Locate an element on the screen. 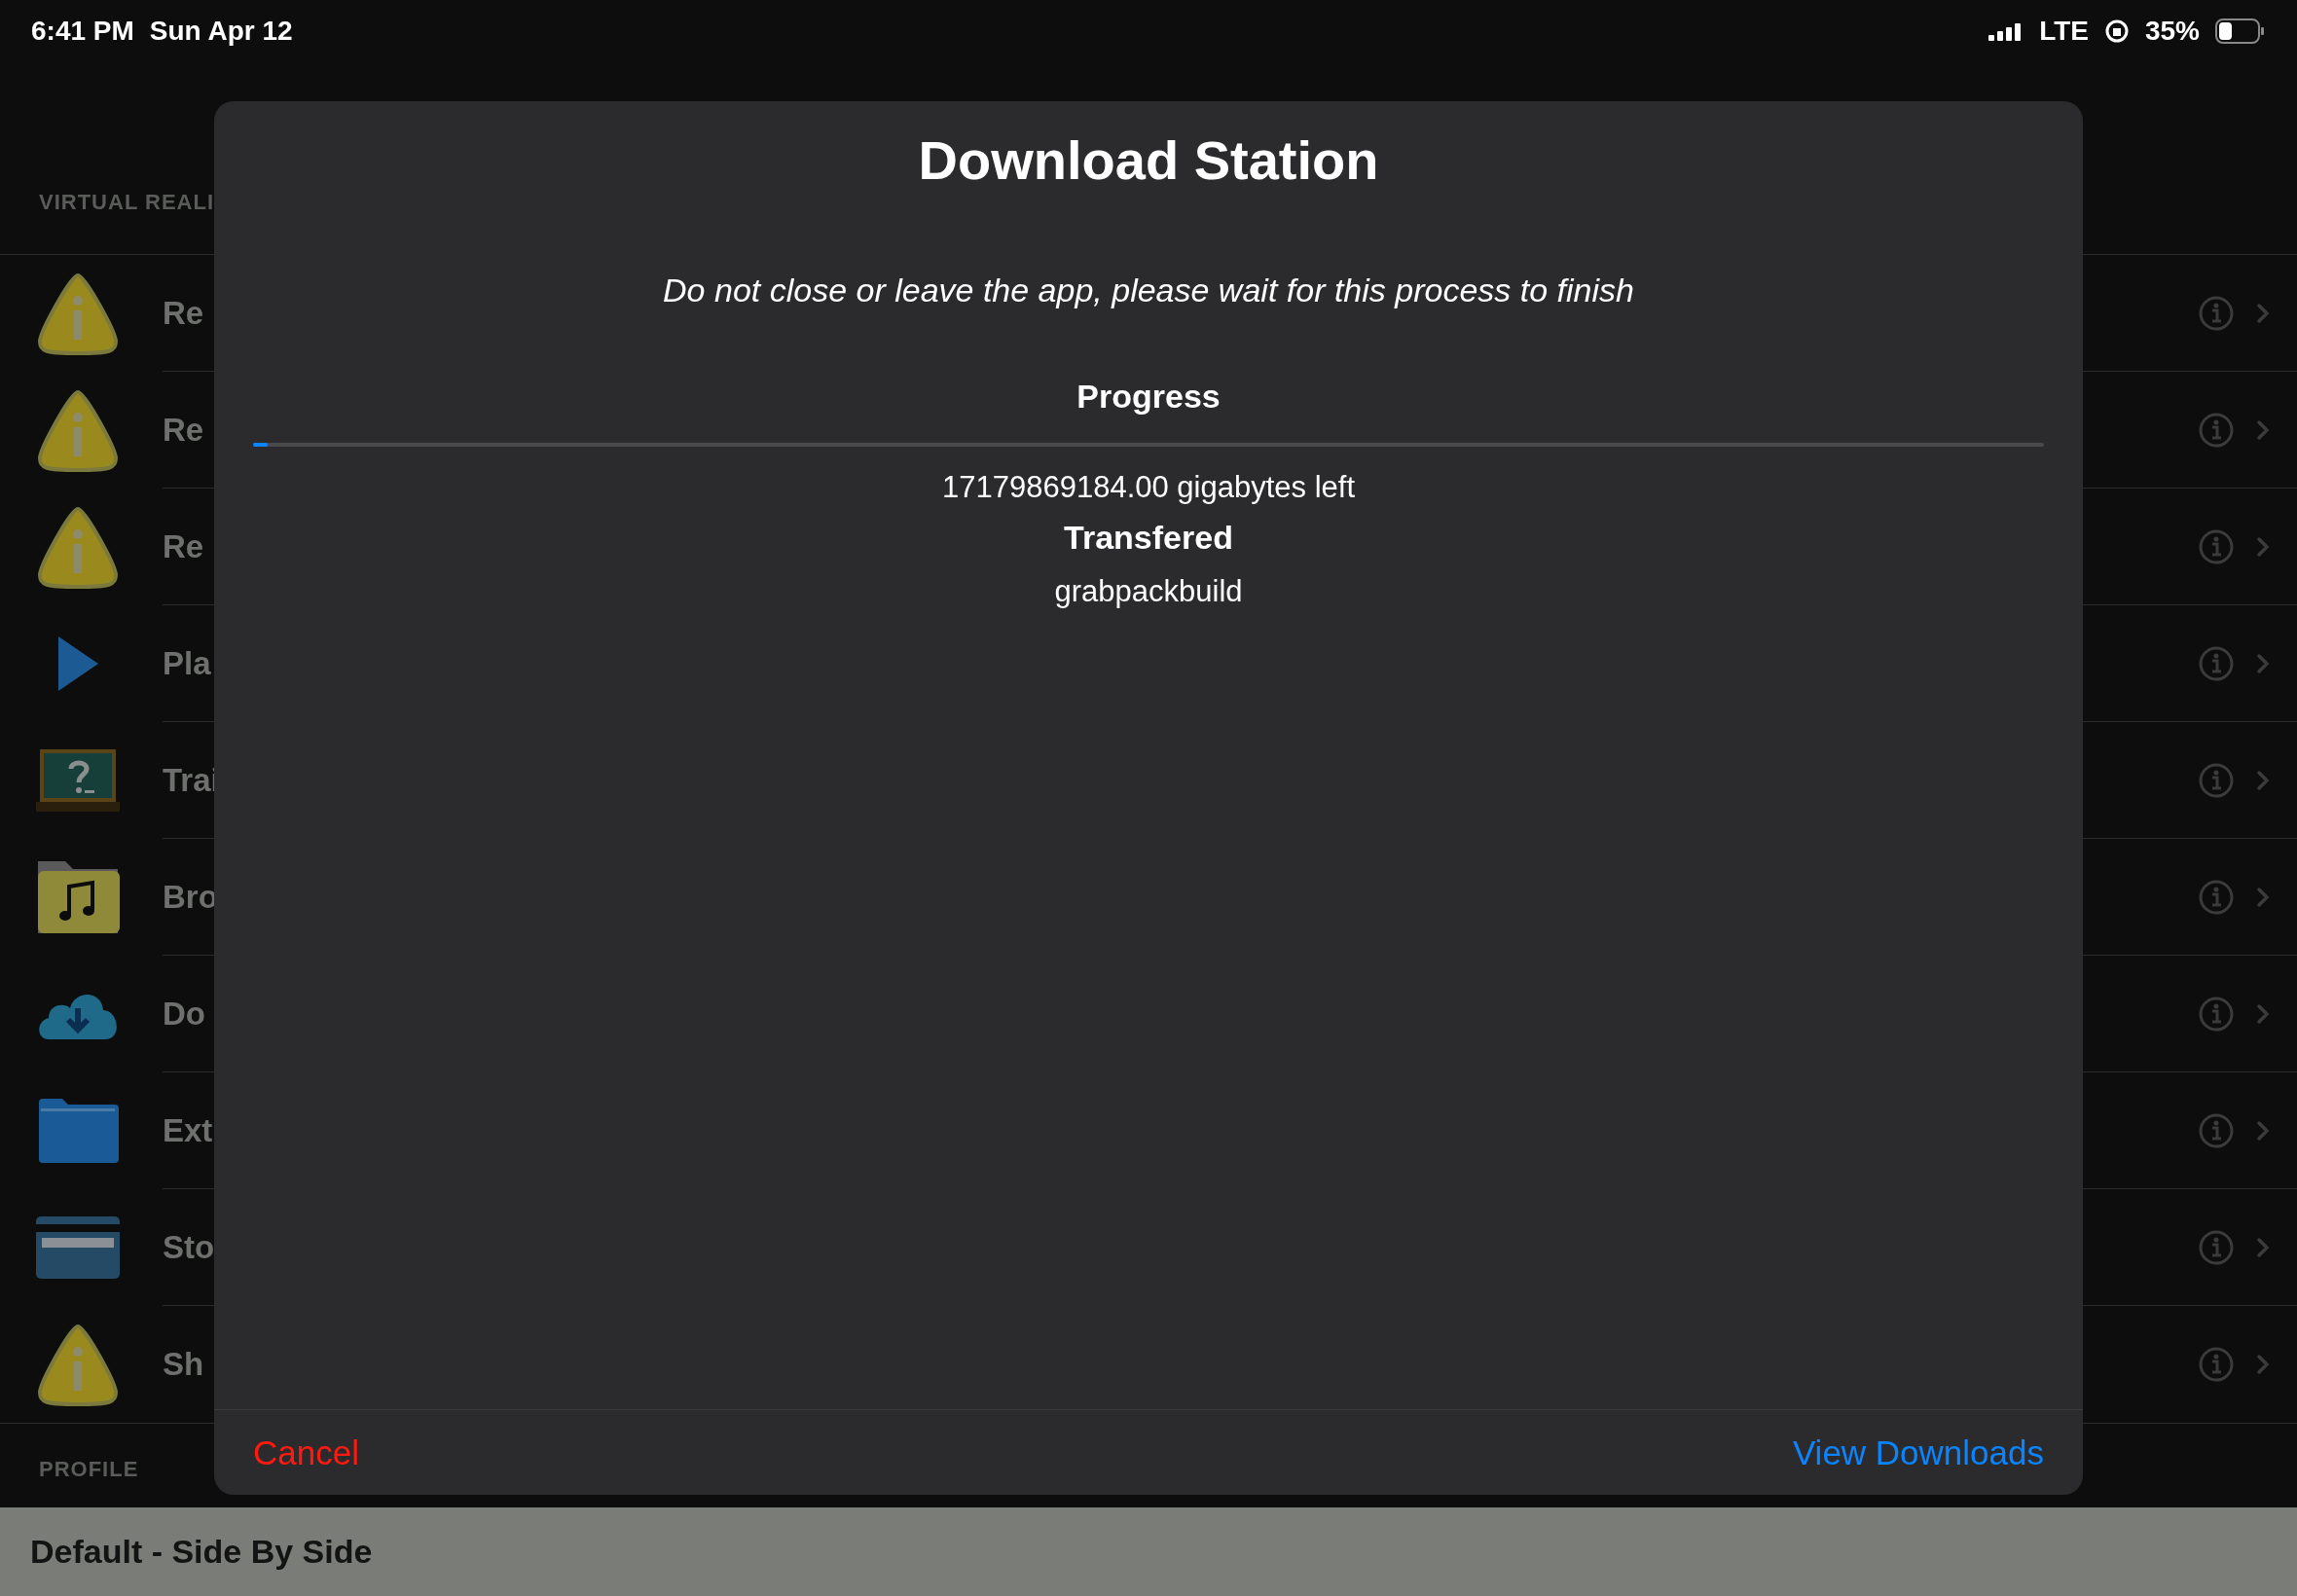  card-icon is located at coordinates (77, 1248).